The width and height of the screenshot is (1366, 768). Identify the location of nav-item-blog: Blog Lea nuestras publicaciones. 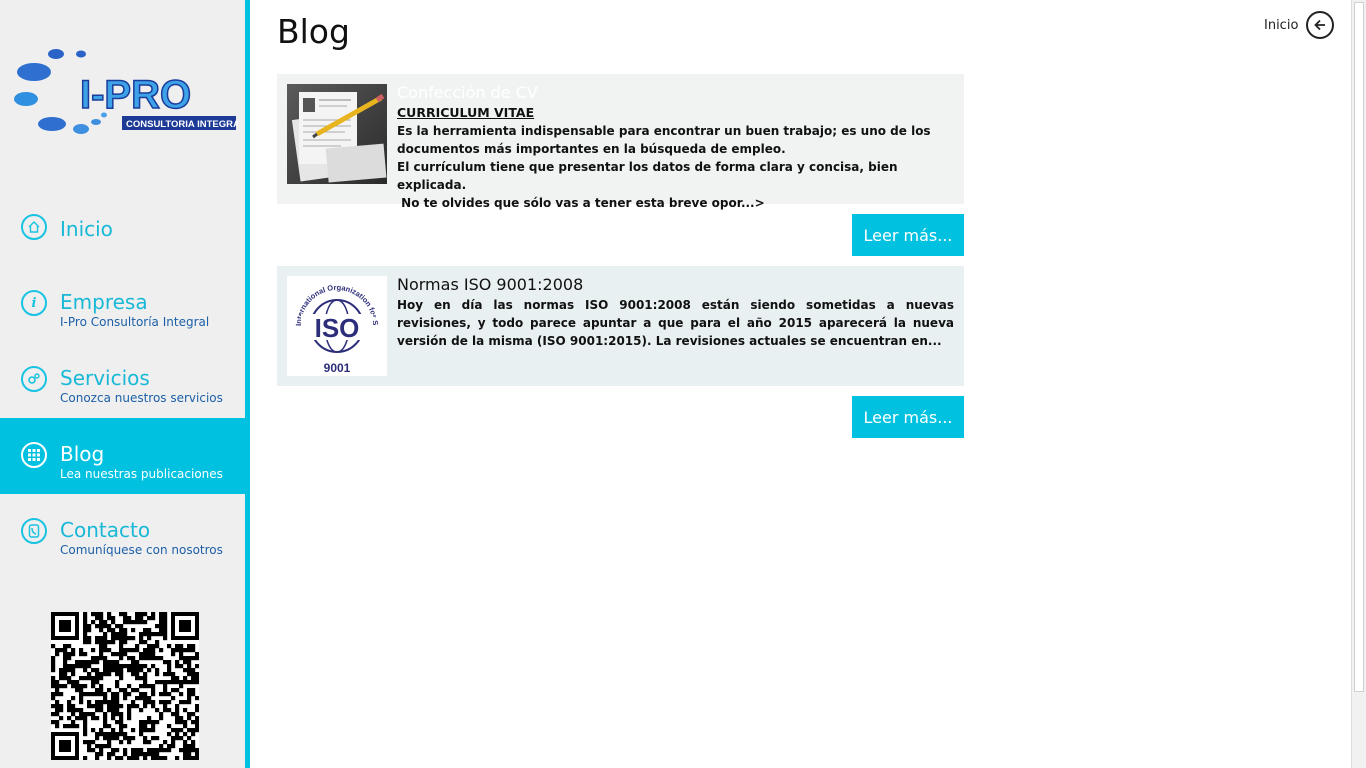
(122, 456).